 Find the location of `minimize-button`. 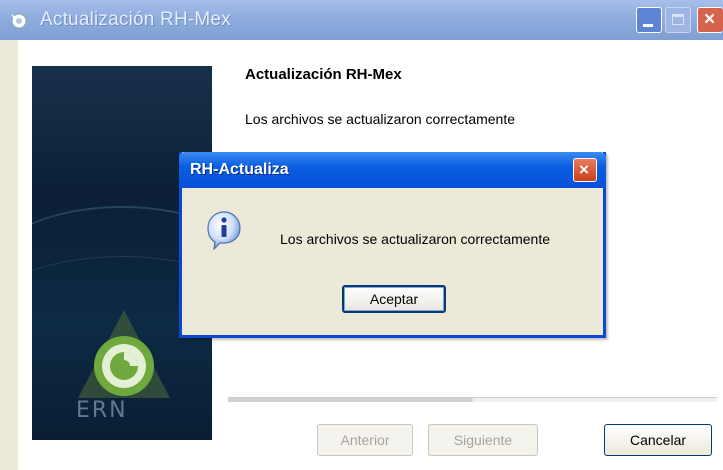

minimize-button is located at coordinates (649, 20).